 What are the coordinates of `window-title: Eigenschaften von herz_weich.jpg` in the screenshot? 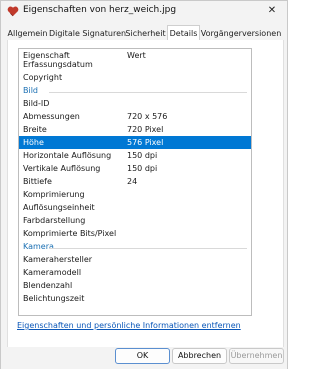 It's located at (100, 10).